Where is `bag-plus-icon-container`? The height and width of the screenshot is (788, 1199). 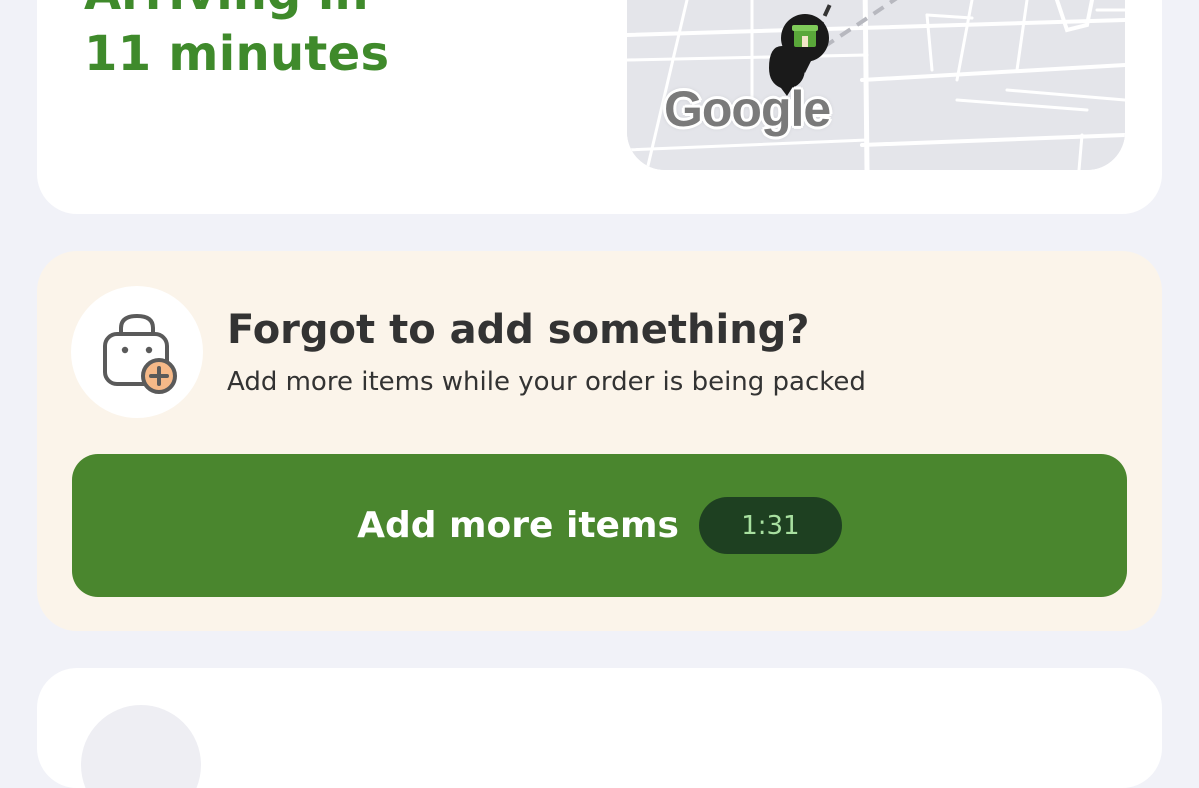 bag-plus-icon-container is located at coordinates (137, 352).